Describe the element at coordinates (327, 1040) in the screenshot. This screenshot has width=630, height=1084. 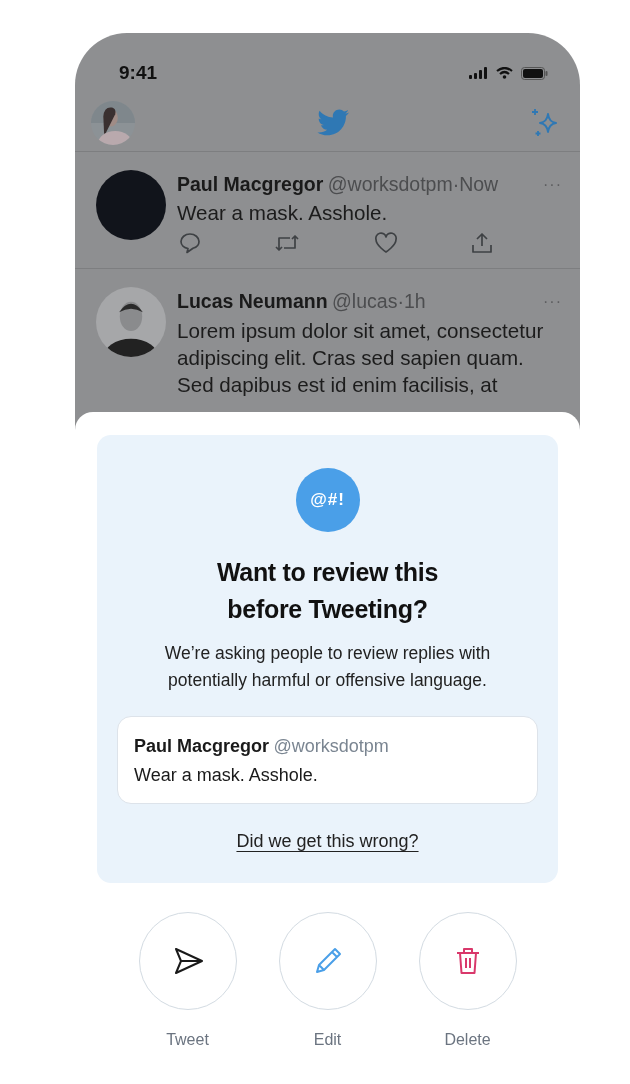
I see `action-label: Edit` at that location.